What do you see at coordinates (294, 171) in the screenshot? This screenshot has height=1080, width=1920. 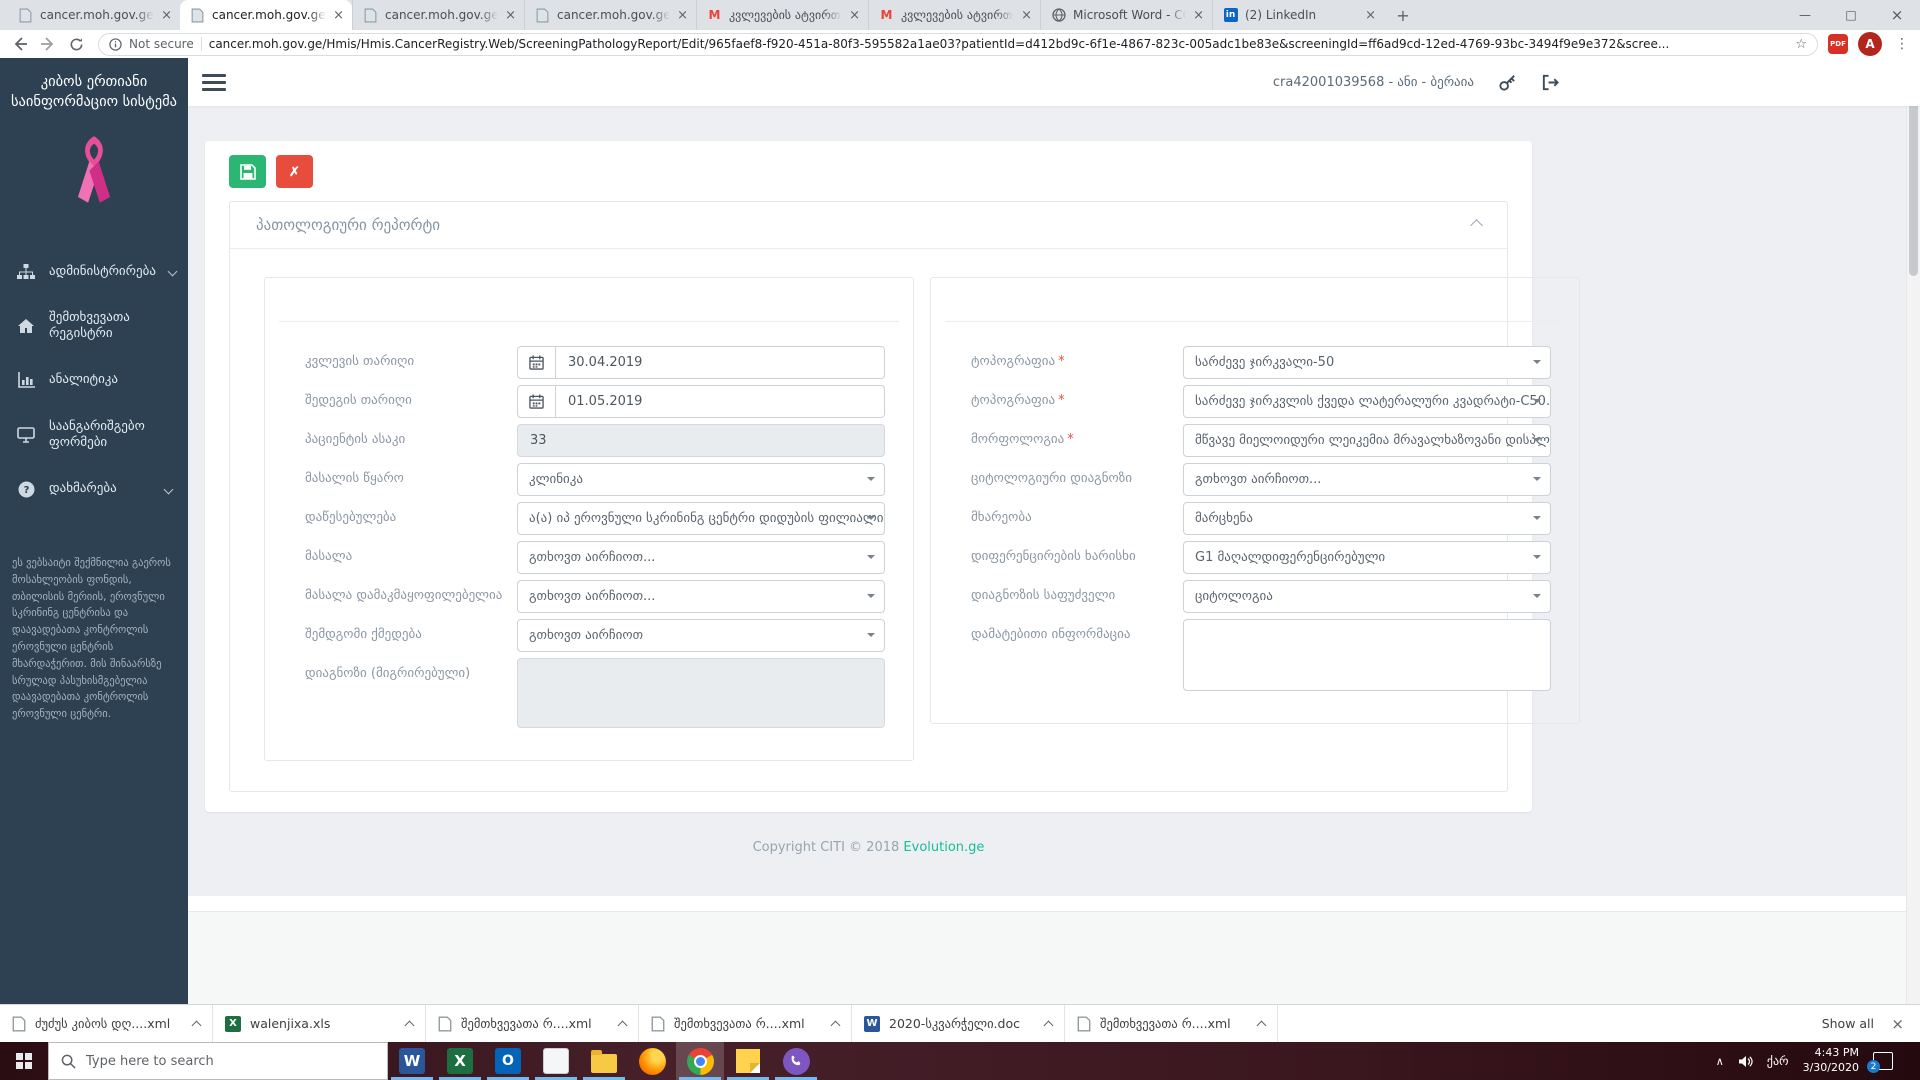 I see `cancel-button: ✗` at bounding box center [294, 171].